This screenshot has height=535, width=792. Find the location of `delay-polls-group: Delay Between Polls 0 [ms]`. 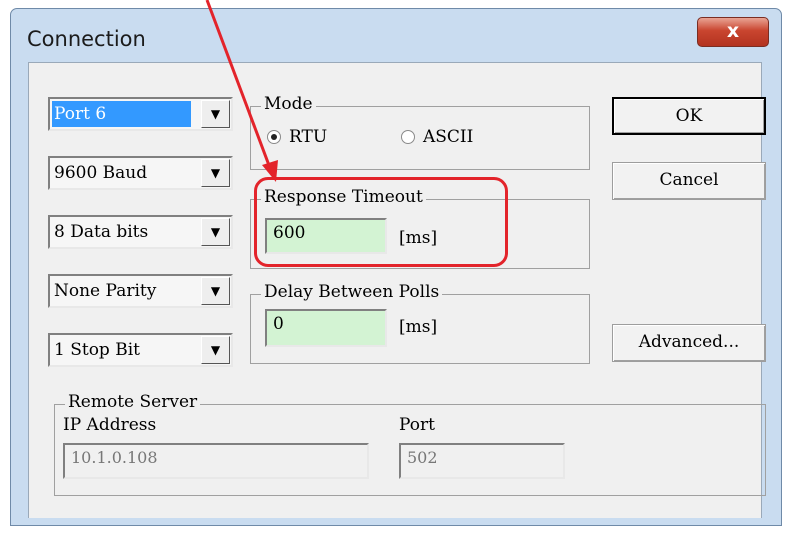

delay-polls-group: Delay Between Polls 0 [ms] is located at coordinates (420, 323).